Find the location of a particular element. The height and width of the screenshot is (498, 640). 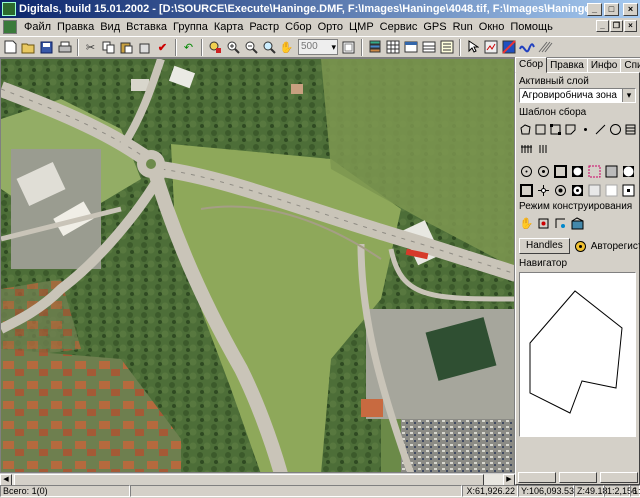

hand-mode-icon: ✋ is located at coordinates (526, 223).